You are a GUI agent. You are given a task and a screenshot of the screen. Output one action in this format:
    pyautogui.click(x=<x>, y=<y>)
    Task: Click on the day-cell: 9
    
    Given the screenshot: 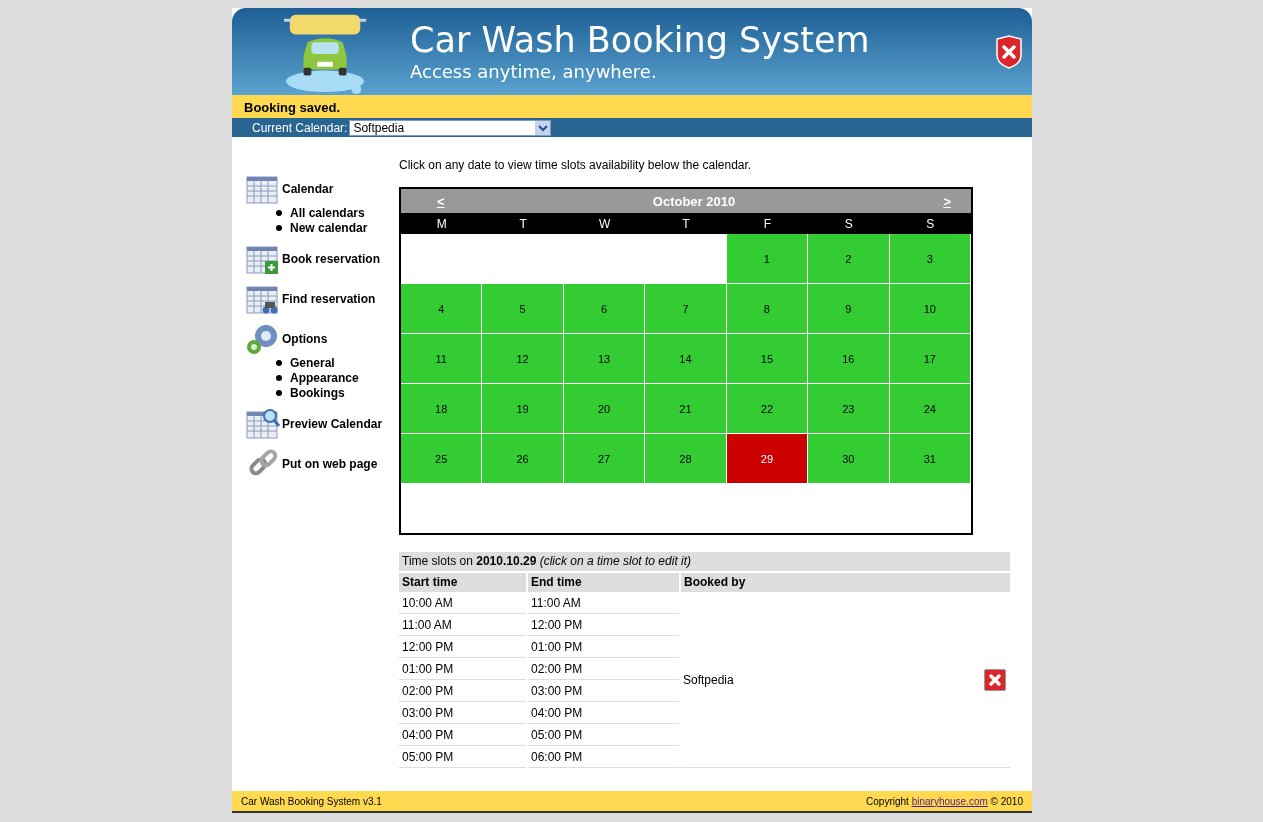 What is the action you would take?
    pyautogui.click(x=849, y=309)
    